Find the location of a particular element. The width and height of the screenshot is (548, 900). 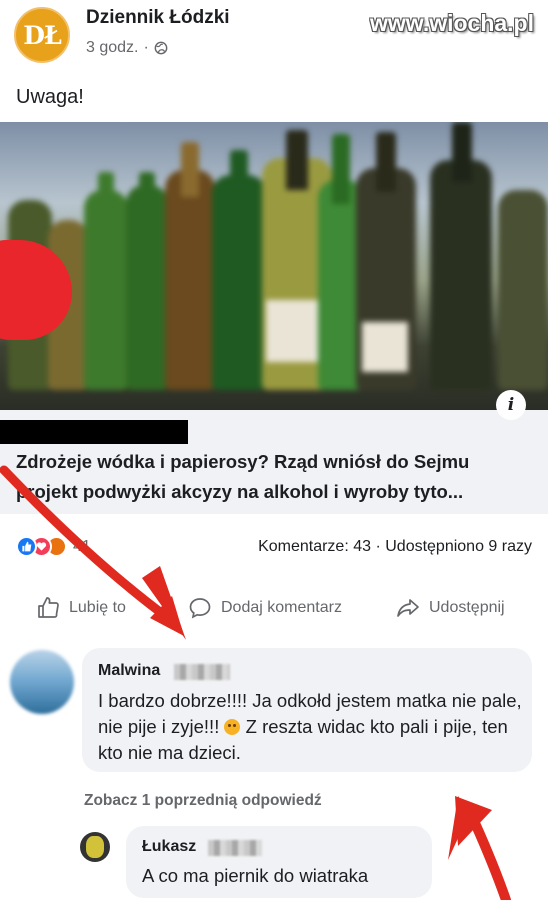

post-time: 3 godz. is located at coordinates (112, 48).